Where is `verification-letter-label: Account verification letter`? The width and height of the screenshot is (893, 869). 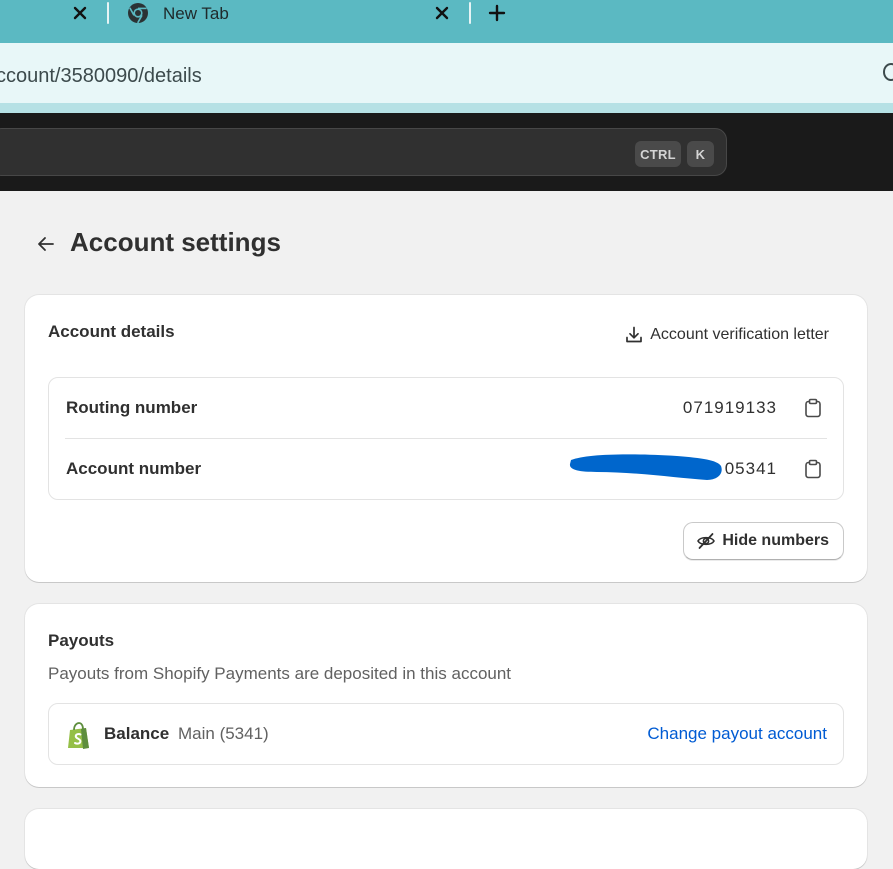
verification-letter-label: Account verification letter is located at coordinates (739, 334).